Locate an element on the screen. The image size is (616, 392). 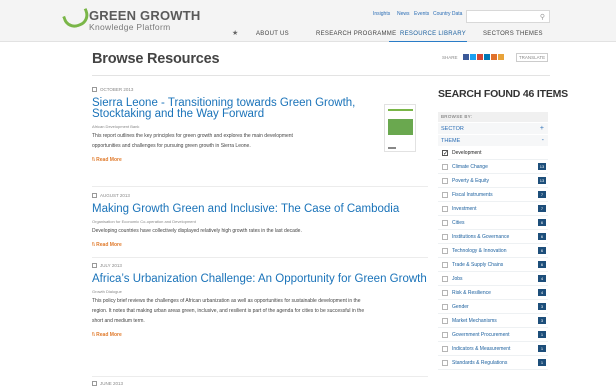
resource-org: Growth Dialogue is located at coordinates (107, 291).